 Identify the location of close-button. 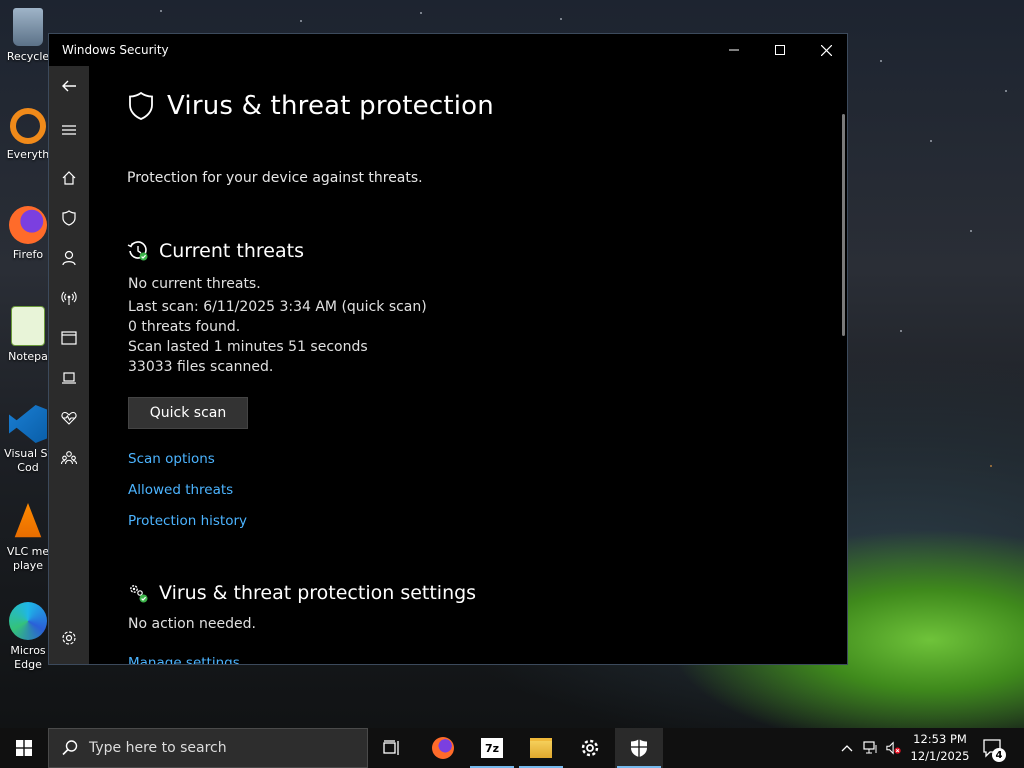
(826, 50).